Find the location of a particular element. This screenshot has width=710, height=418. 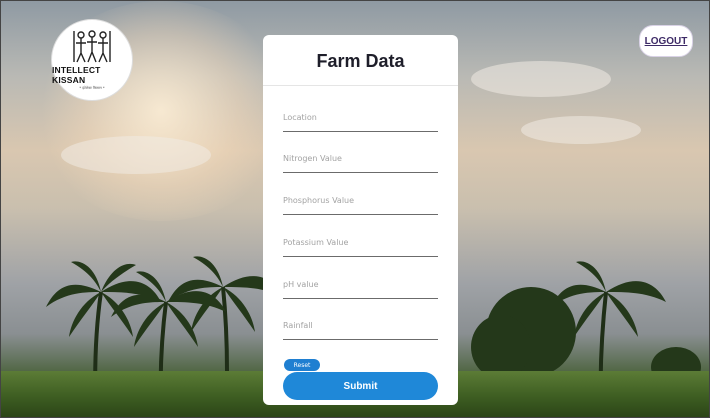

logo-title: INTELLECT KISSAN is located at coordinates (76, 75).